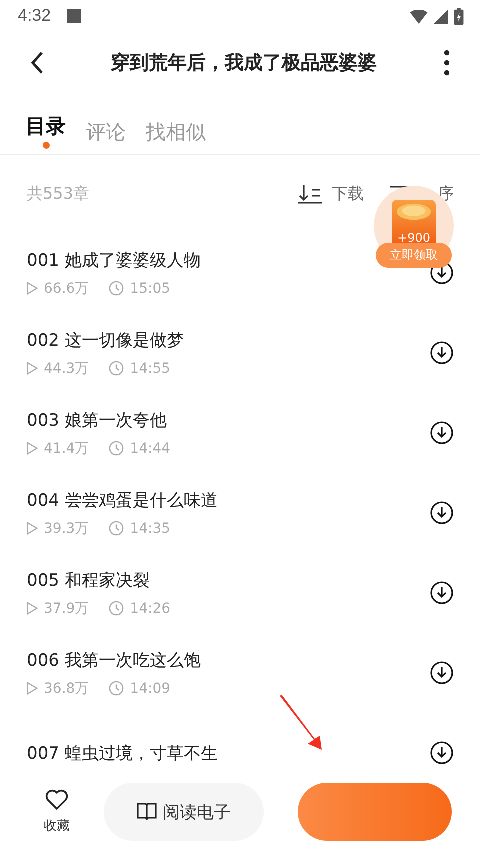 The image size is (480, 855). Describe the element at coordinates (58, 194) in the screenshot. I see `chapter-count: 共553章` at that location.